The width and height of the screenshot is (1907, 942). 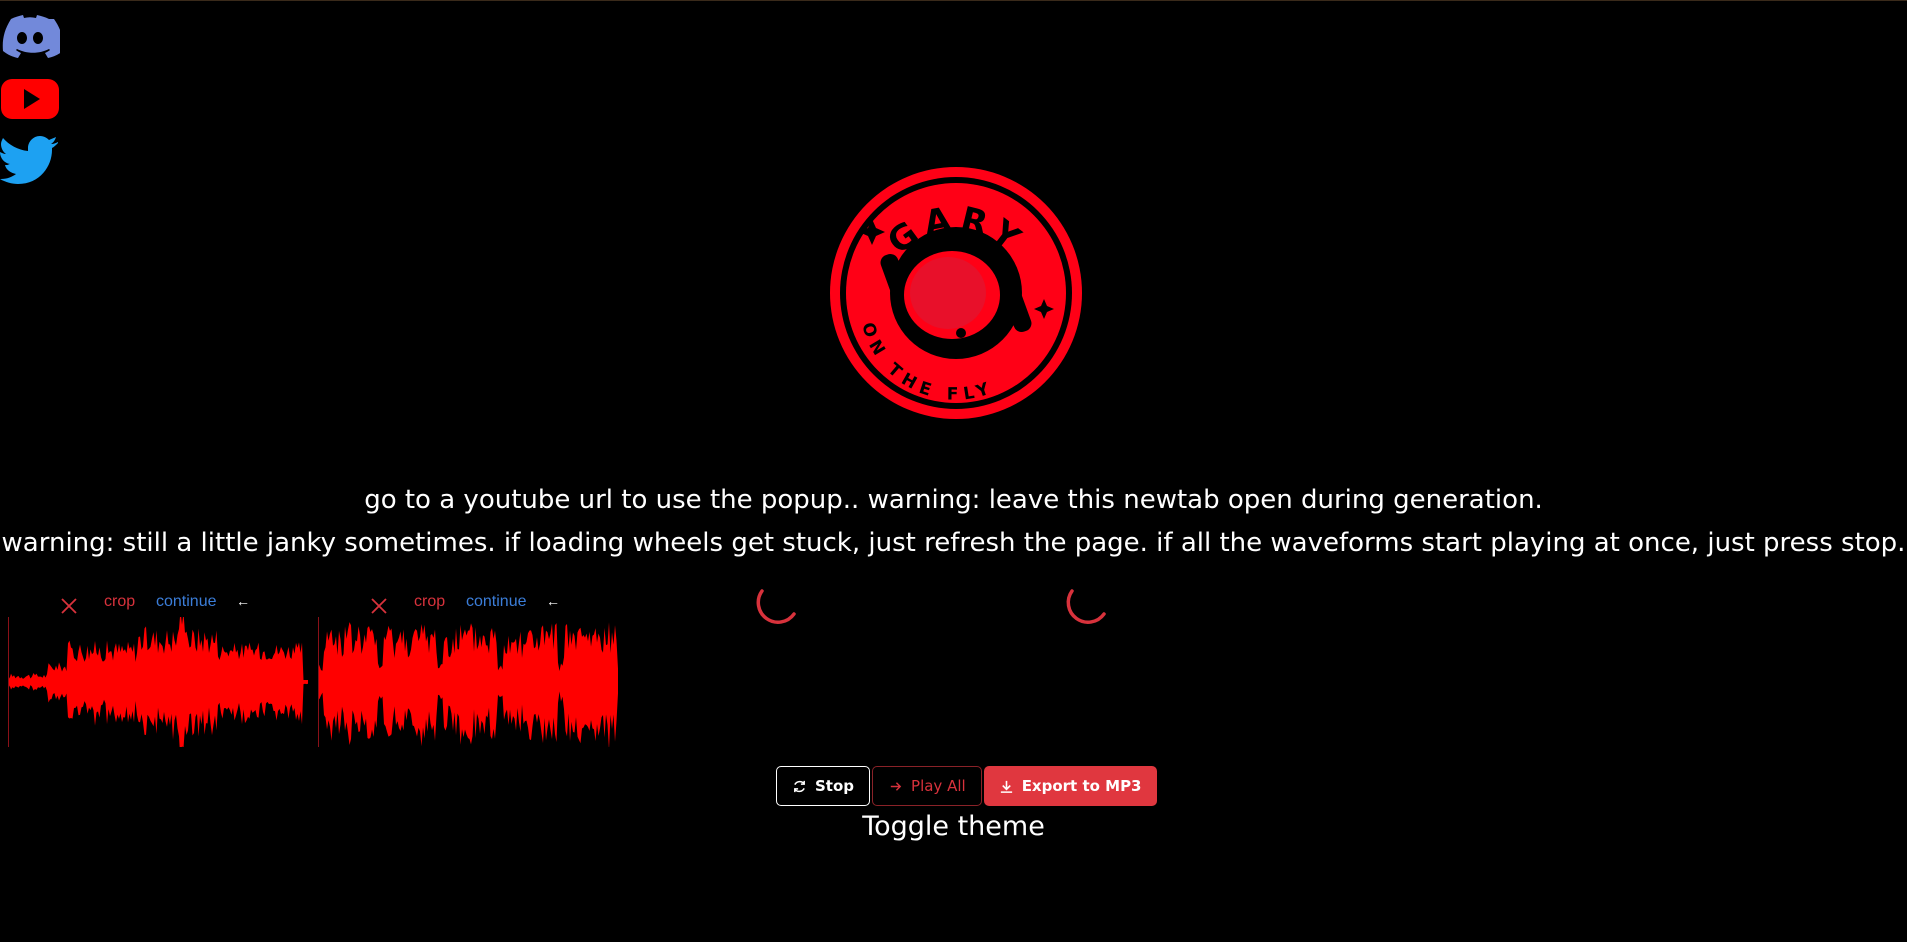 I want to click on gary-logo: GARY ON THE FLY, so click(x=956, y=293).